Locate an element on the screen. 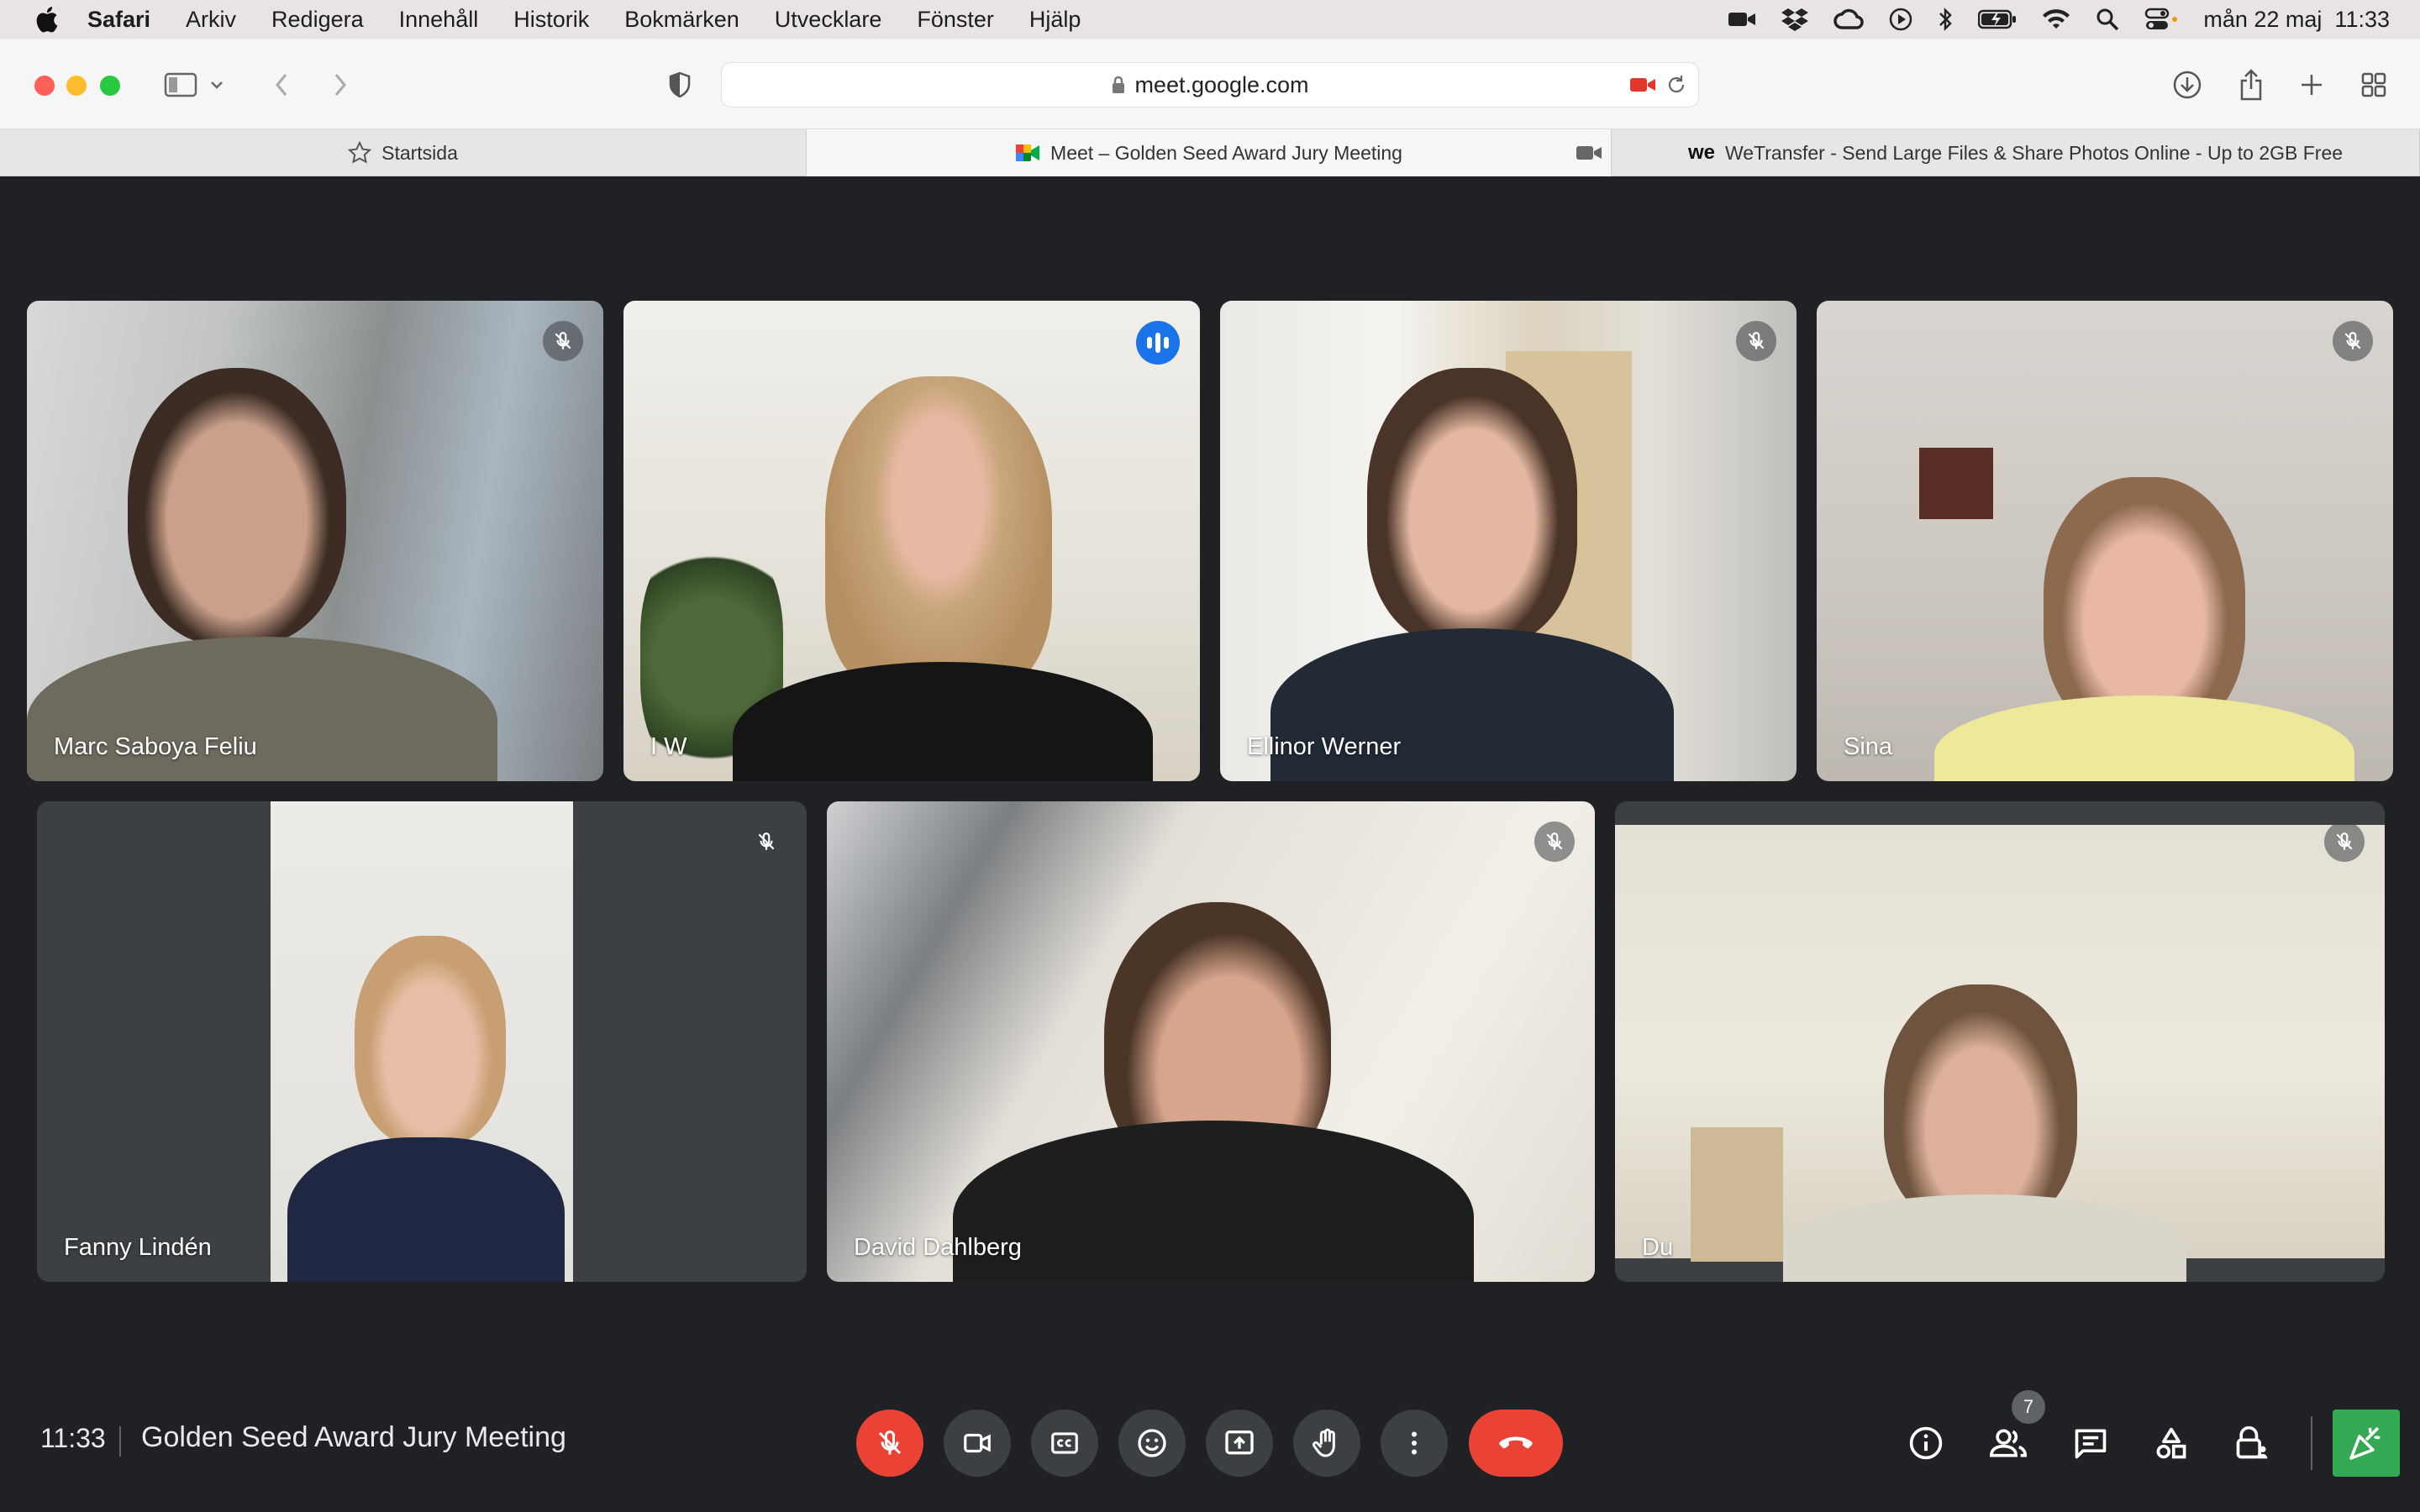  camera-toggle-button is located at coordinates (977, 1443).